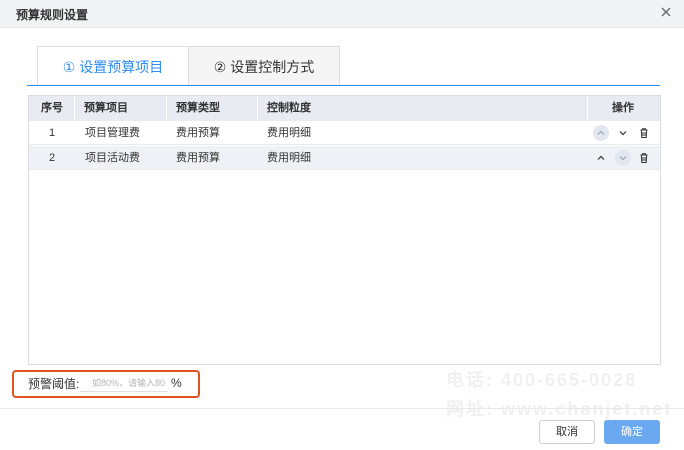 The width and height of the screenshot is (684, 450). What do you see at coordinates (342, 14) in the screenshot?
I see `dialog-titlebar: 预算规则设置` at bounding box center [342, 14].